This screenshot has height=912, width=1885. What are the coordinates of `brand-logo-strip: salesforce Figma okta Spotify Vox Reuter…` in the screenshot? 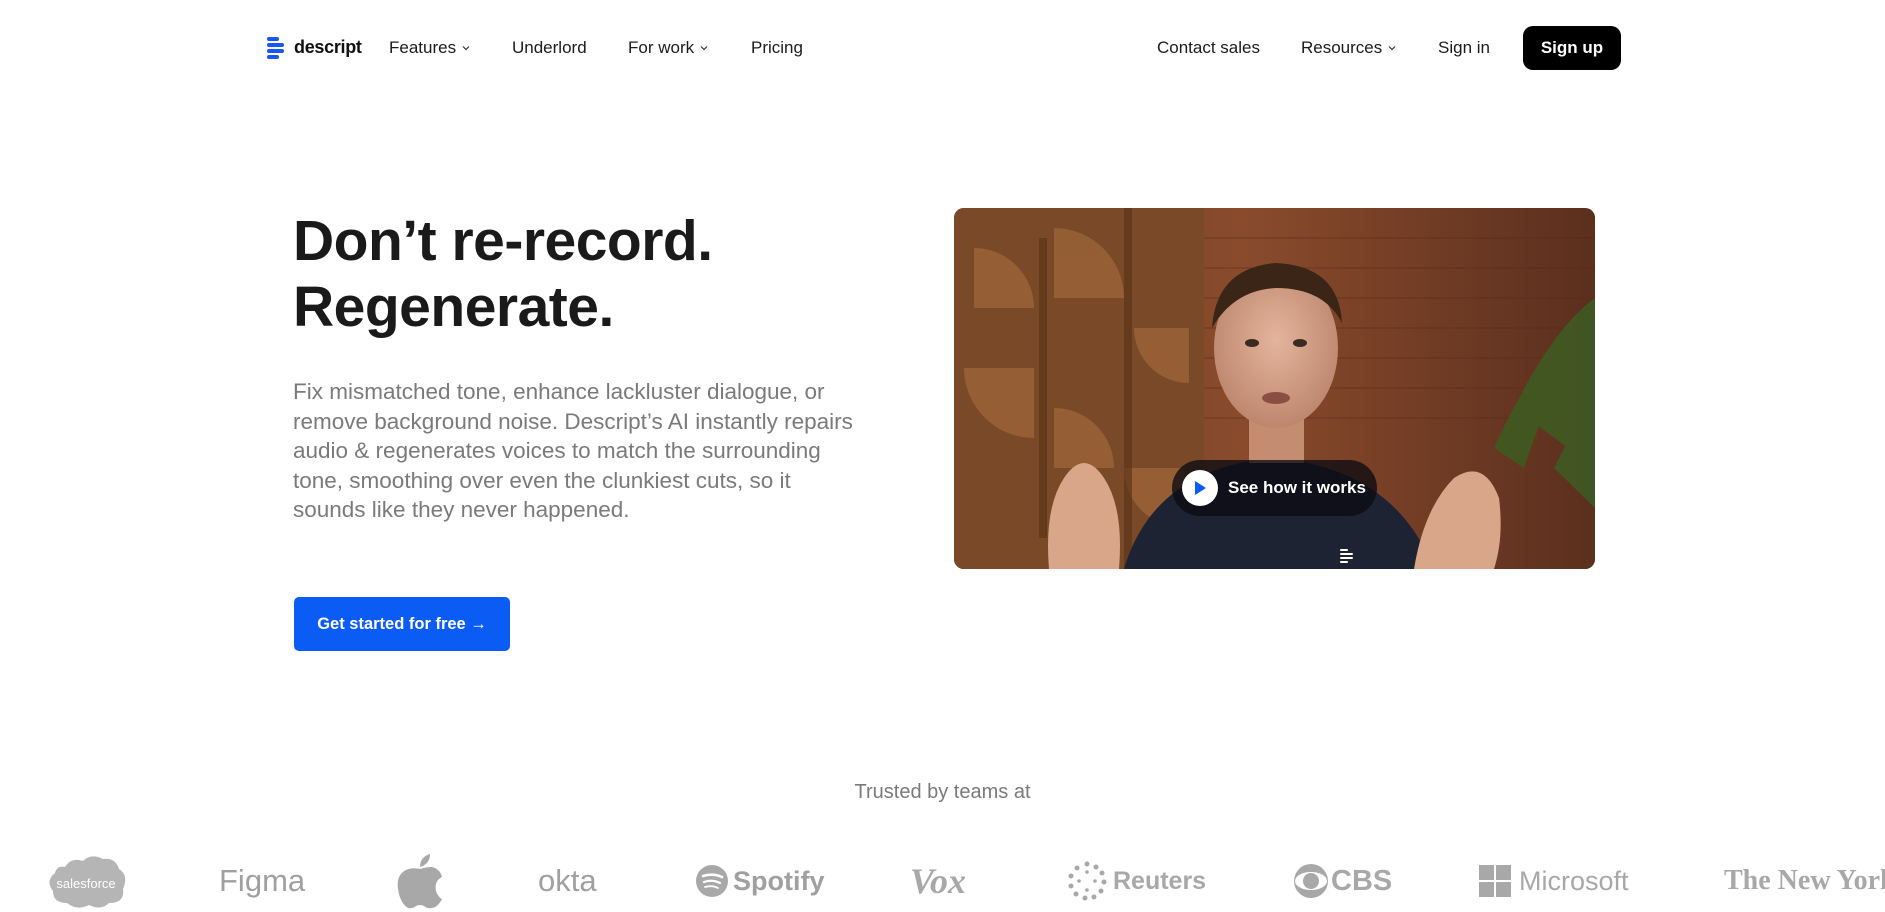 It's located at (942, 881).